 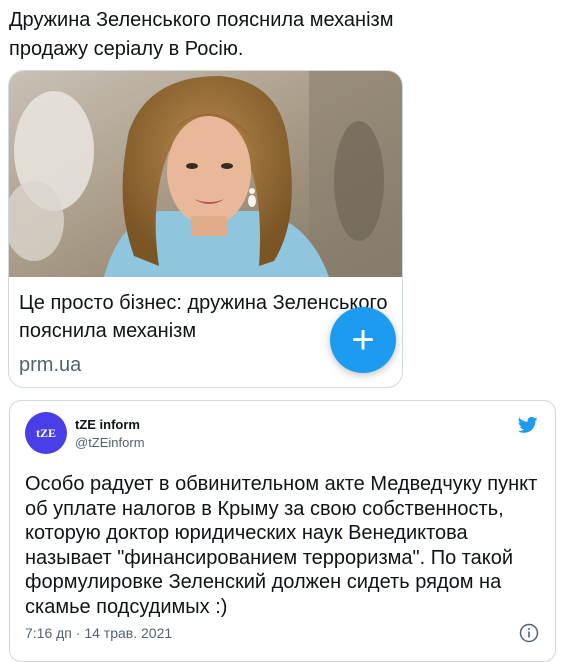 I want to click on tweet-timestamp: 7:16 дп · 14 трав. 2021, so click(x=98, y=633).